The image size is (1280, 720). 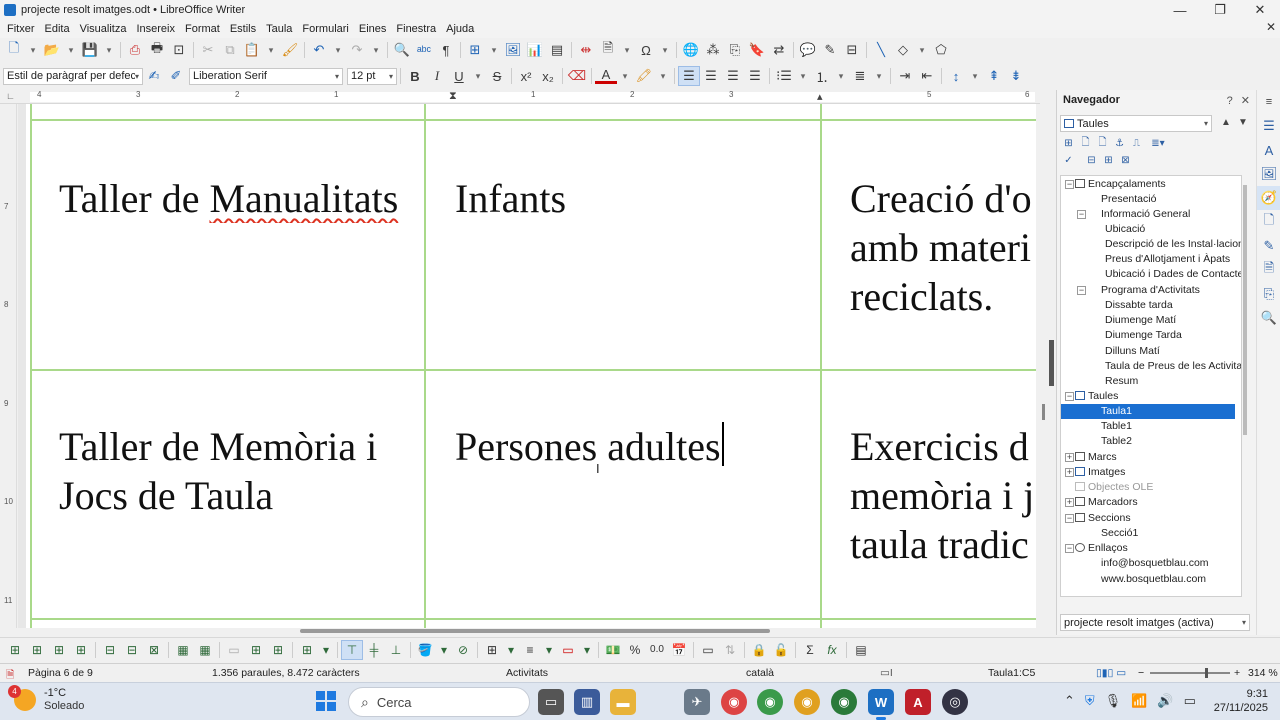 I want to click on paste-icon: 📋, so click(x=252, y=50).